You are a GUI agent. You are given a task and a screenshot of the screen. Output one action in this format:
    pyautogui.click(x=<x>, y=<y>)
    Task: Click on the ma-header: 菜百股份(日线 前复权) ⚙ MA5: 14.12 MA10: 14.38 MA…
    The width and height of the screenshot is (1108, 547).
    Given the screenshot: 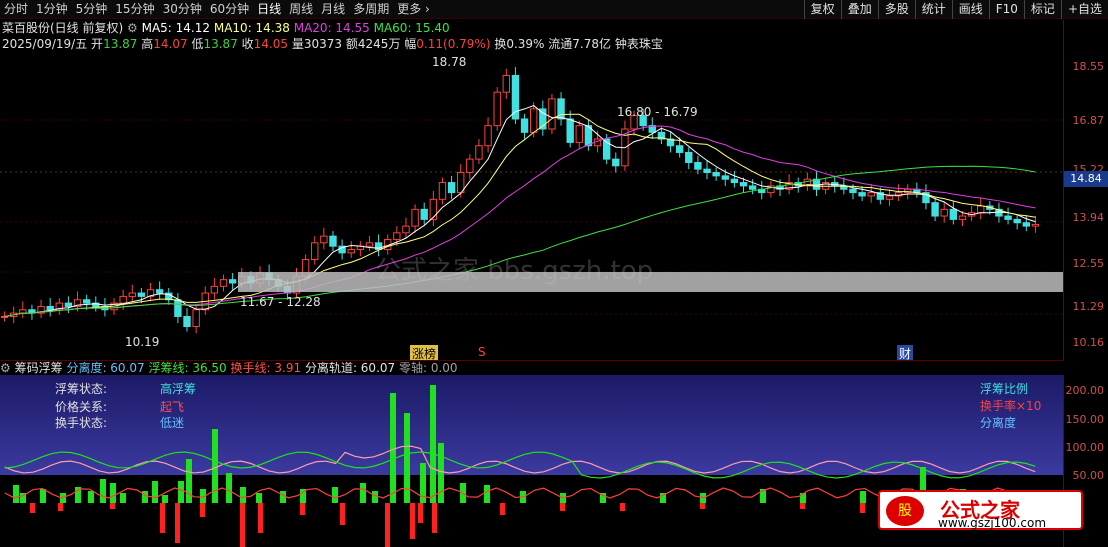 What is the action you would take?
    pyautogui.click(x=226, y=28)
    